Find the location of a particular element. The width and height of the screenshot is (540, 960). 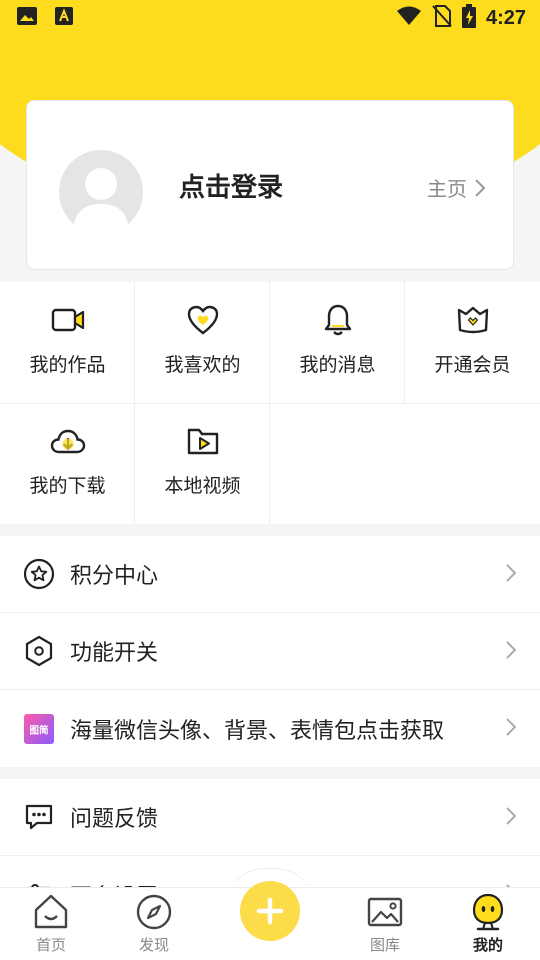

mine-face-icon is located at coordinates (488, 912).